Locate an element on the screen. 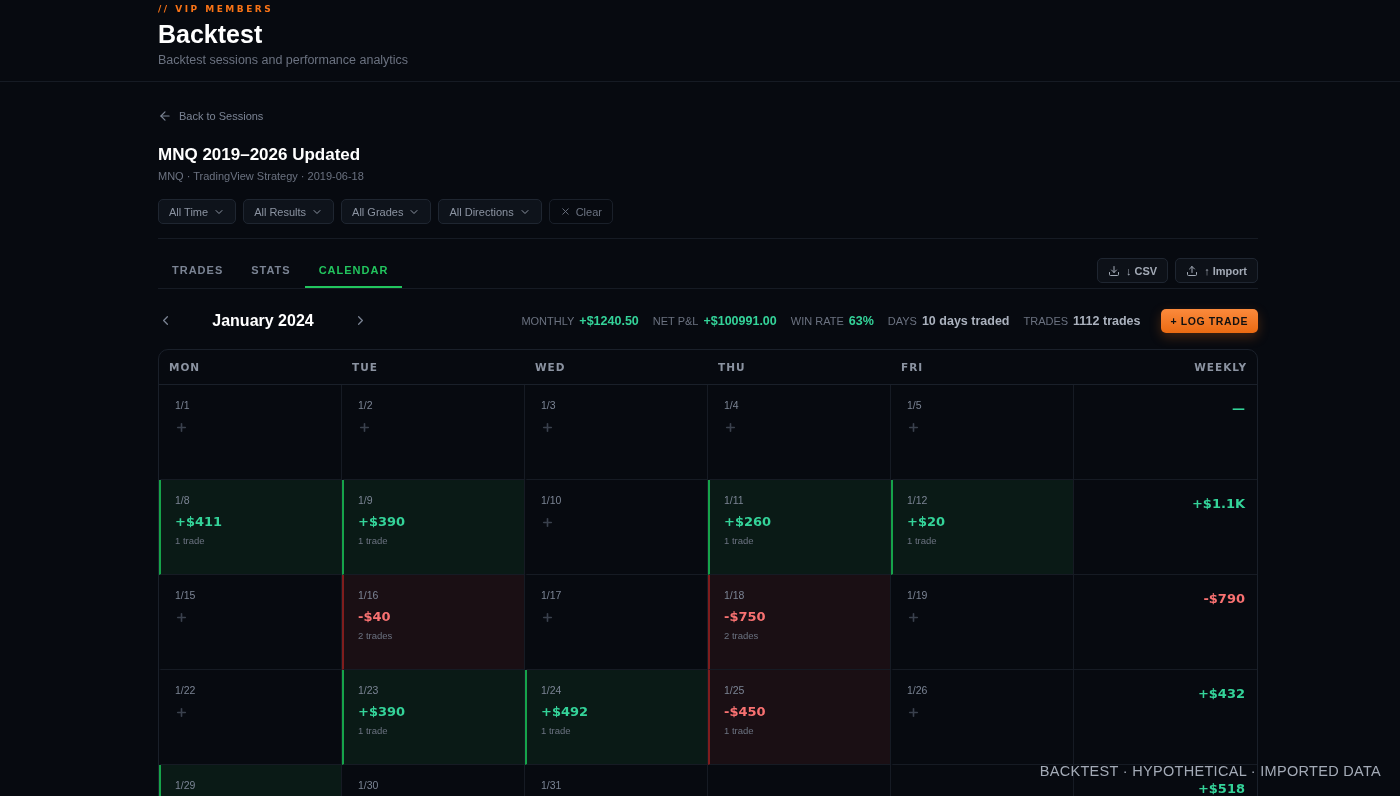  filter-dropdown: All Results is located at coordinates (289, 211).